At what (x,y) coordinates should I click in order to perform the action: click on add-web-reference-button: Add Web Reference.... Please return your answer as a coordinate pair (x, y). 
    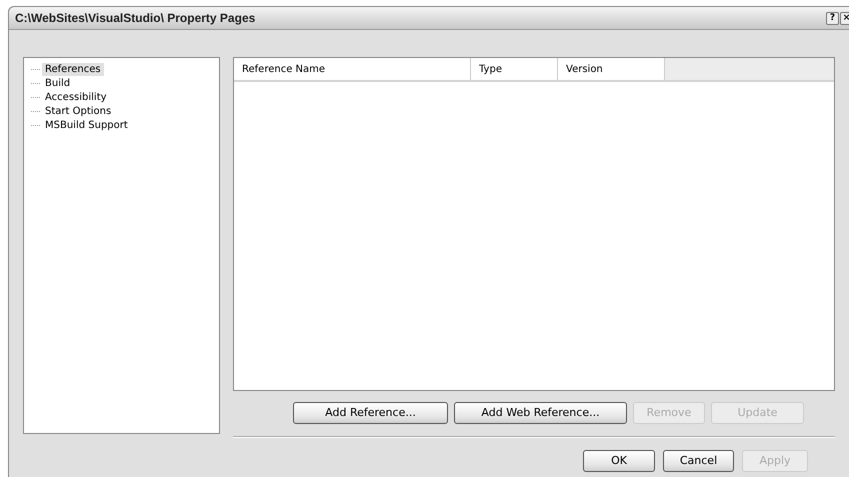
    Looking at the image, I should click on (540, 413).